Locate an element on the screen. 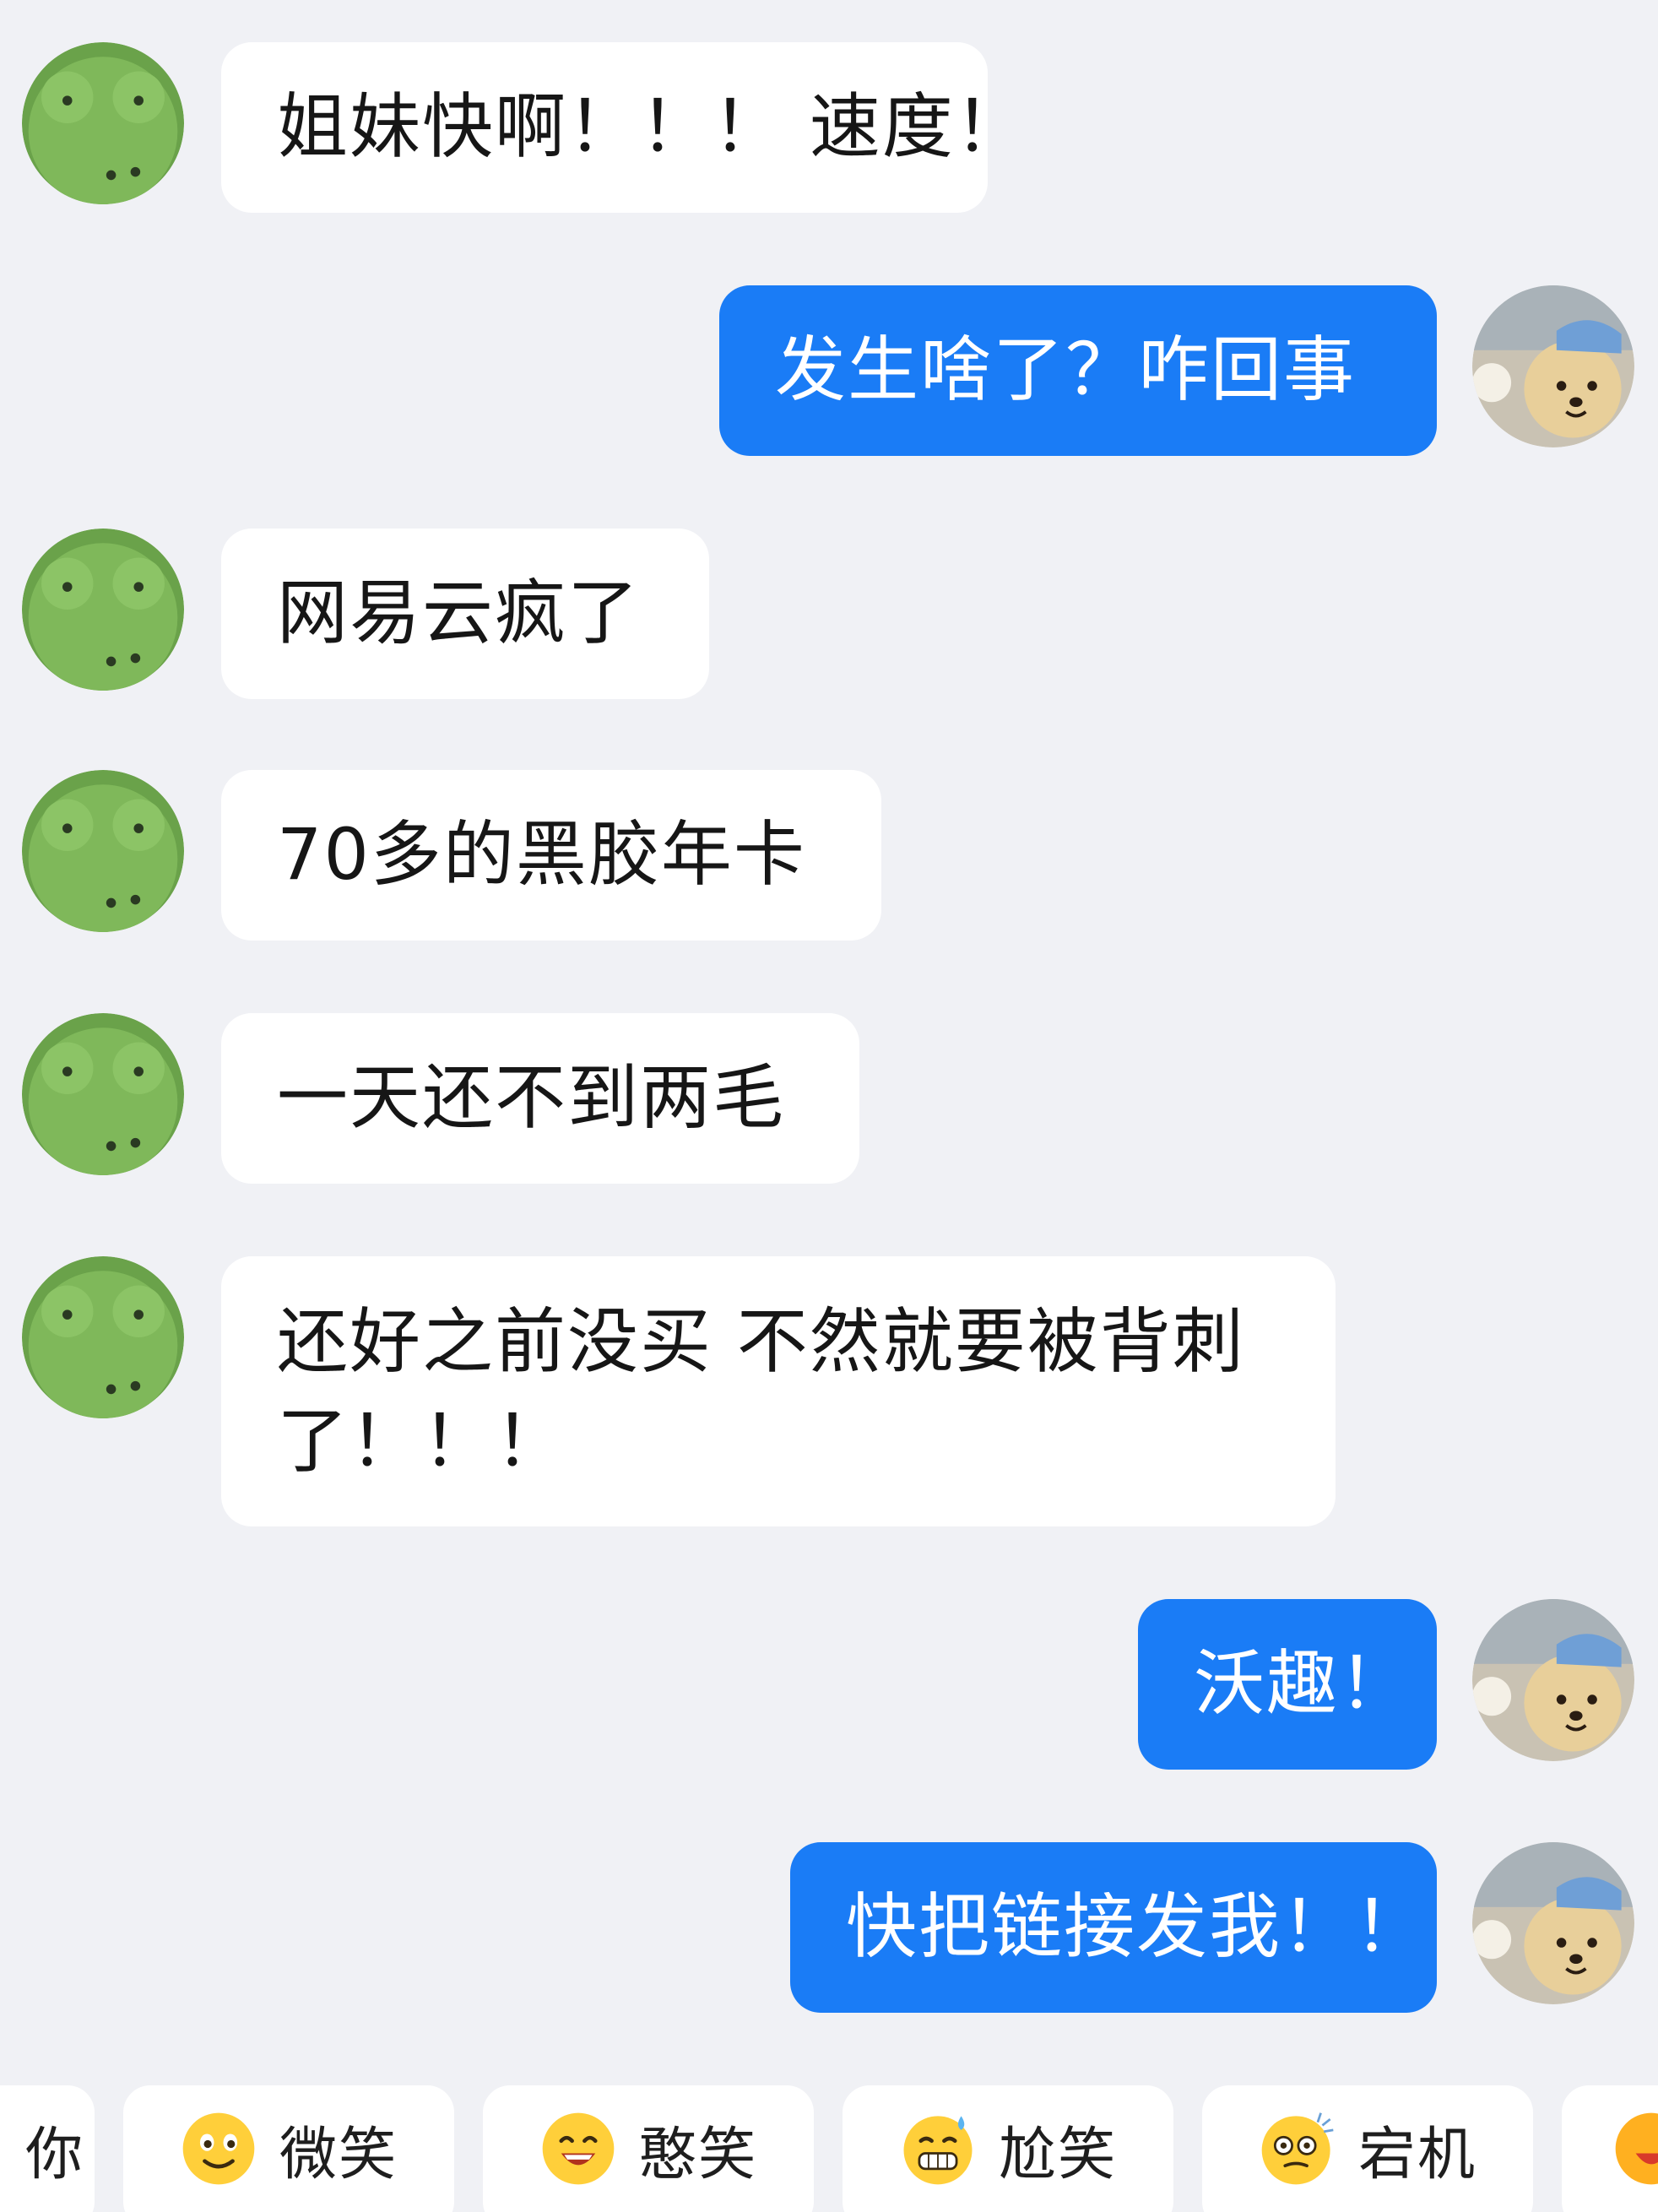  smile-emoji-icon is located at coordinates (219, 2149).